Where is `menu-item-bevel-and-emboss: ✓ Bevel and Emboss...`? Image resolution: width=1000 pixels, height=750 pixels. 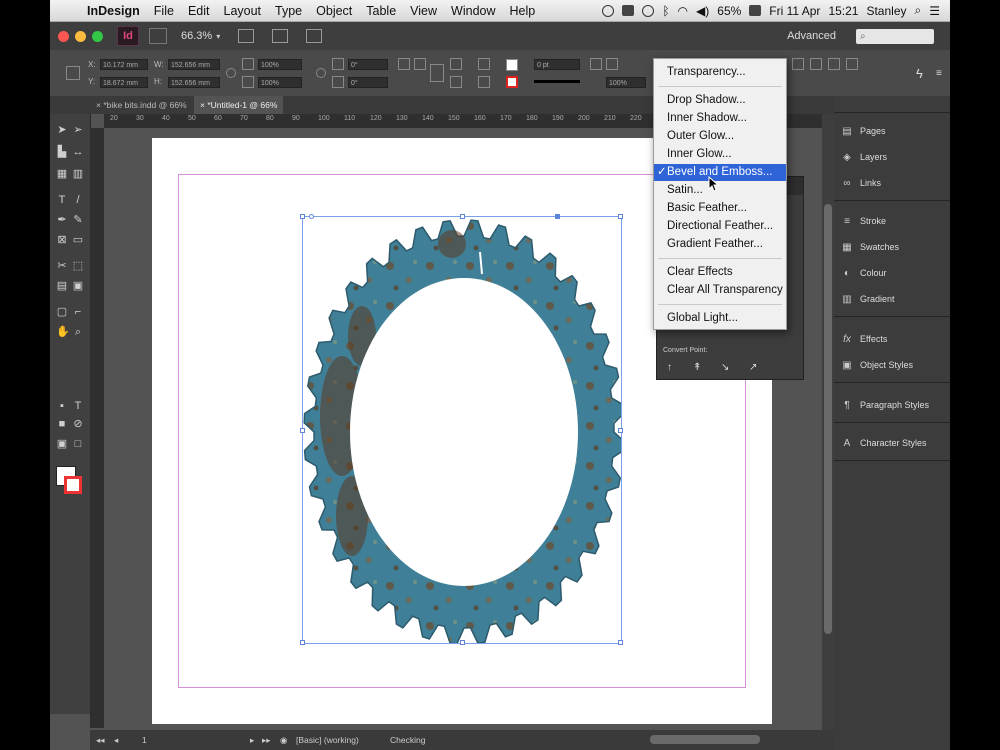 menu-item-bevel-and-emboss: ✓ Bevel and Emboss... is located at coordinates (720, 172).